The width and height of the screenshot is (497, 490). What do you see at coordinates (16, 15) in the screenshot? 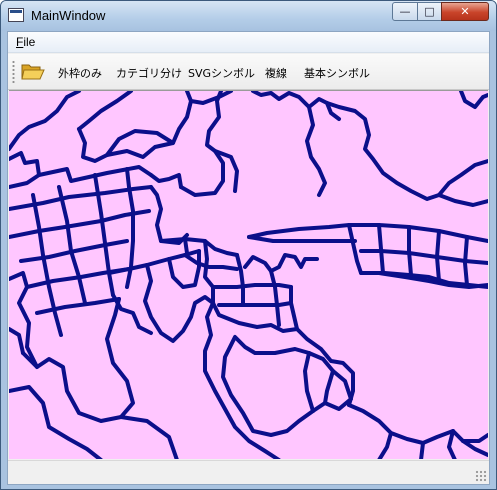
I see `app-icon` at bounding box center [16, 15].